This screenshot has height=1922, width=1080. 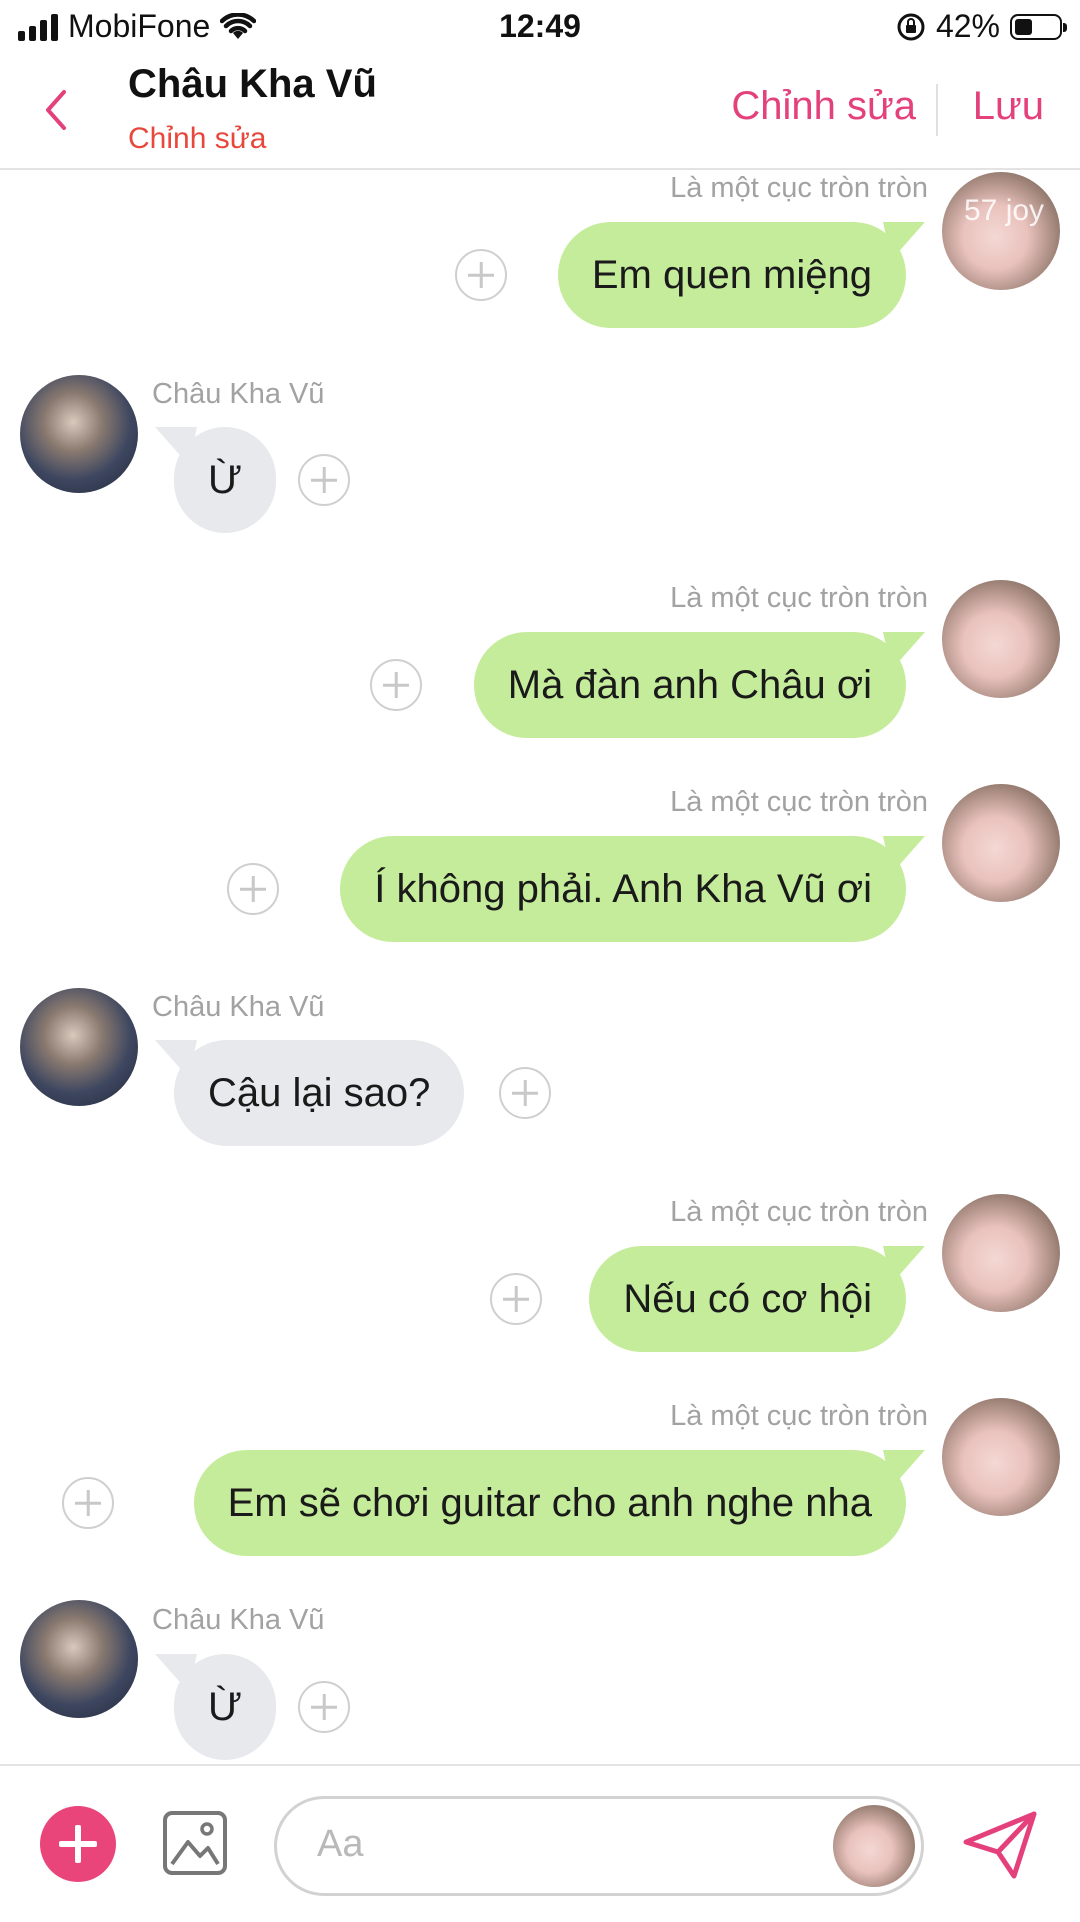 What do you see at coordinates (747, 1299) in the screenshot?
I see `message-bubble: Nếu có cơ hội` at bounding box center [747, 1299].